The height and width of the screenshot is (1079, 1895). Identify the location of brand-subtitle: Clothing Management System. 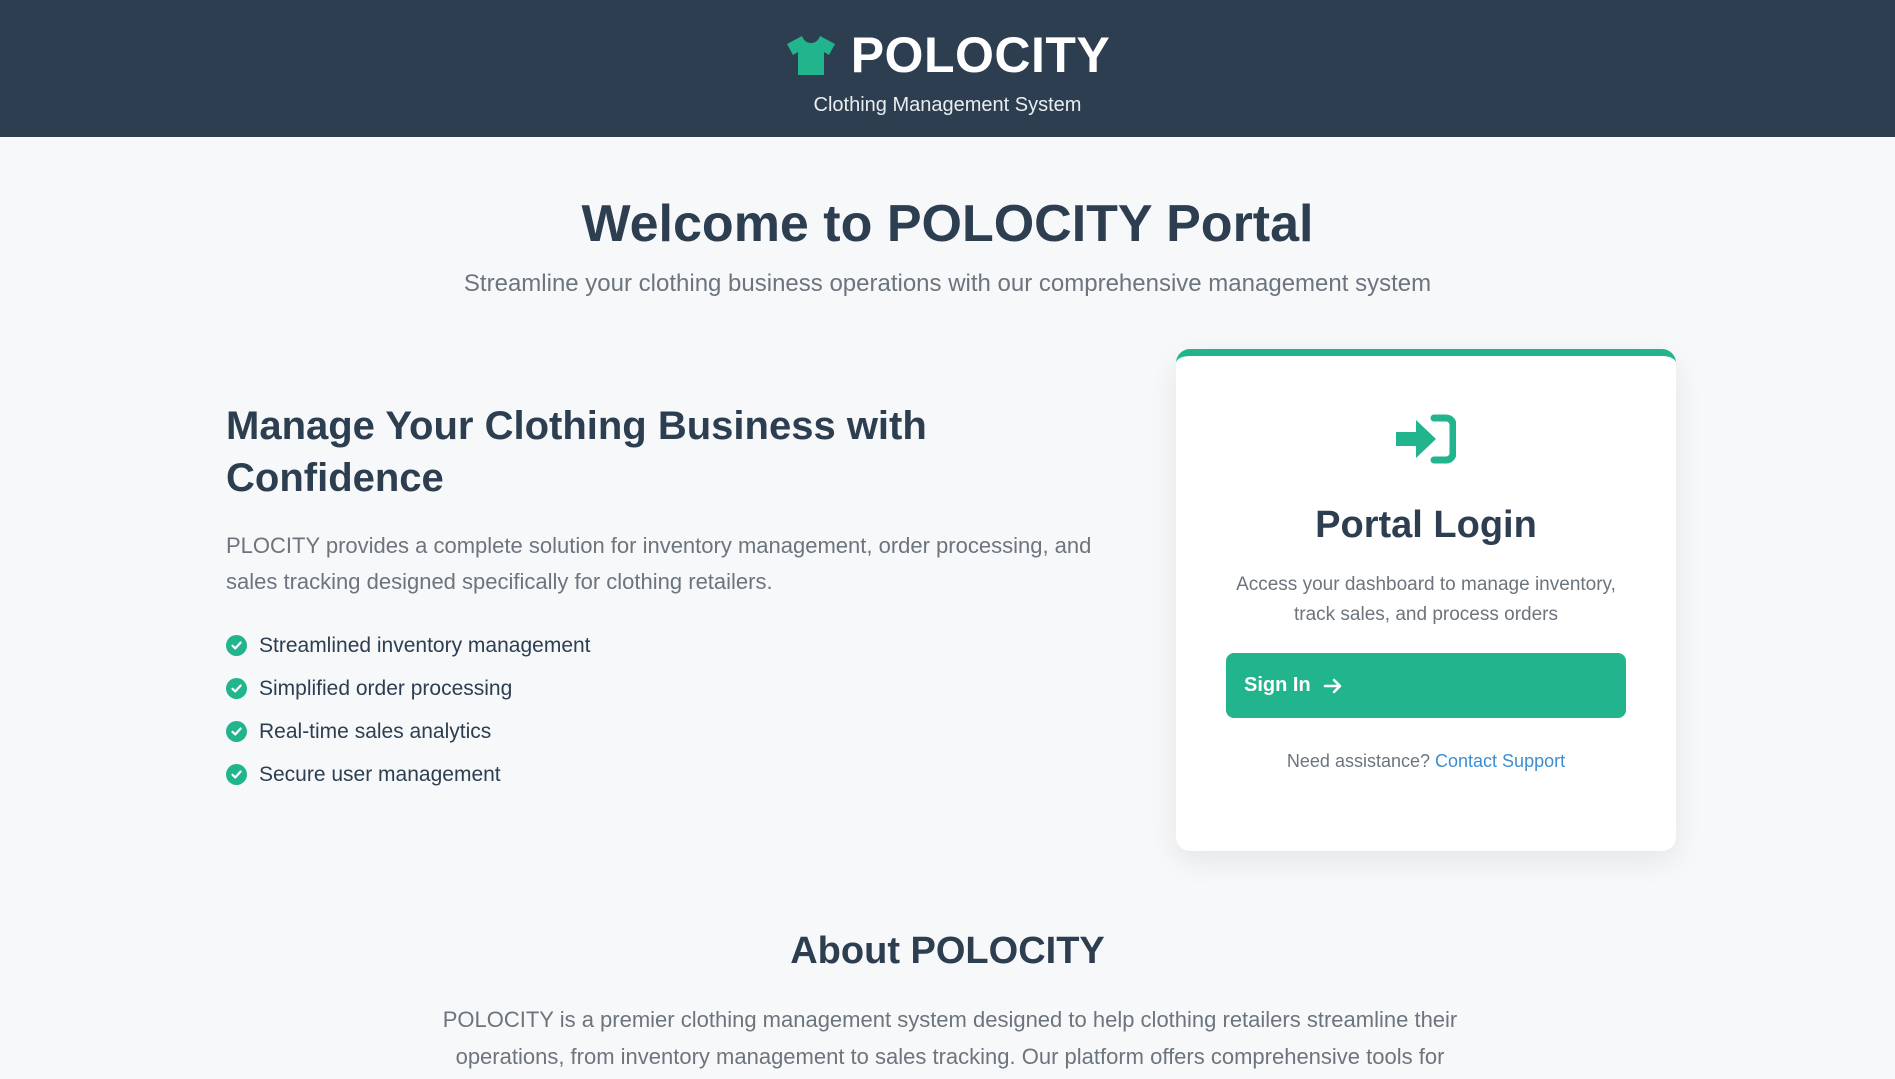
(947, 105).